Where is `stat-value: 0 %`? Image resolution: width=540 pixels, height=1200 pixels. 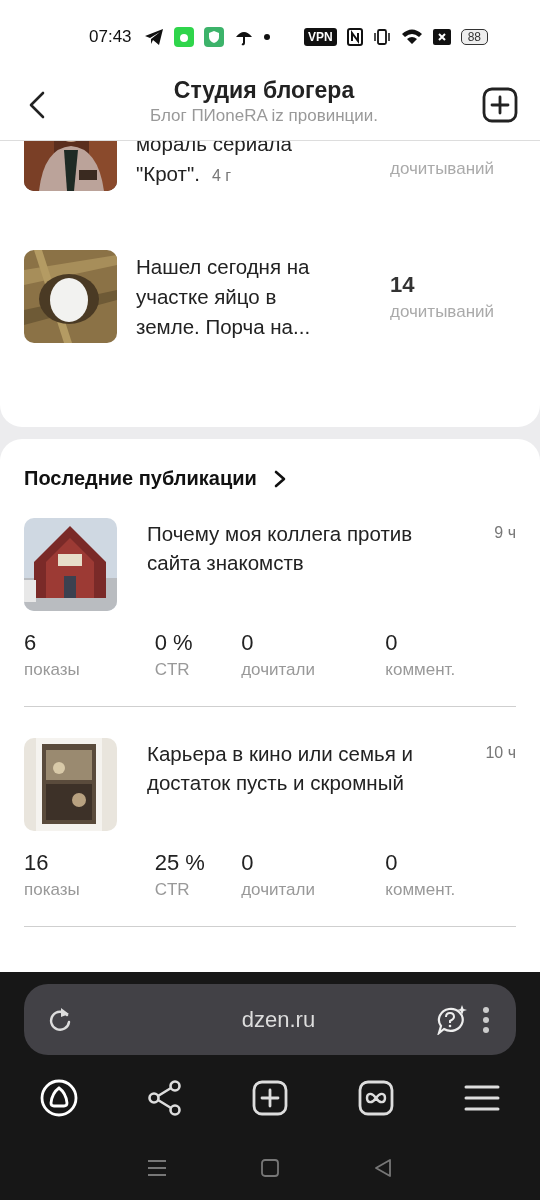
stat-value: 0 % is located at coordinates (174, 643).